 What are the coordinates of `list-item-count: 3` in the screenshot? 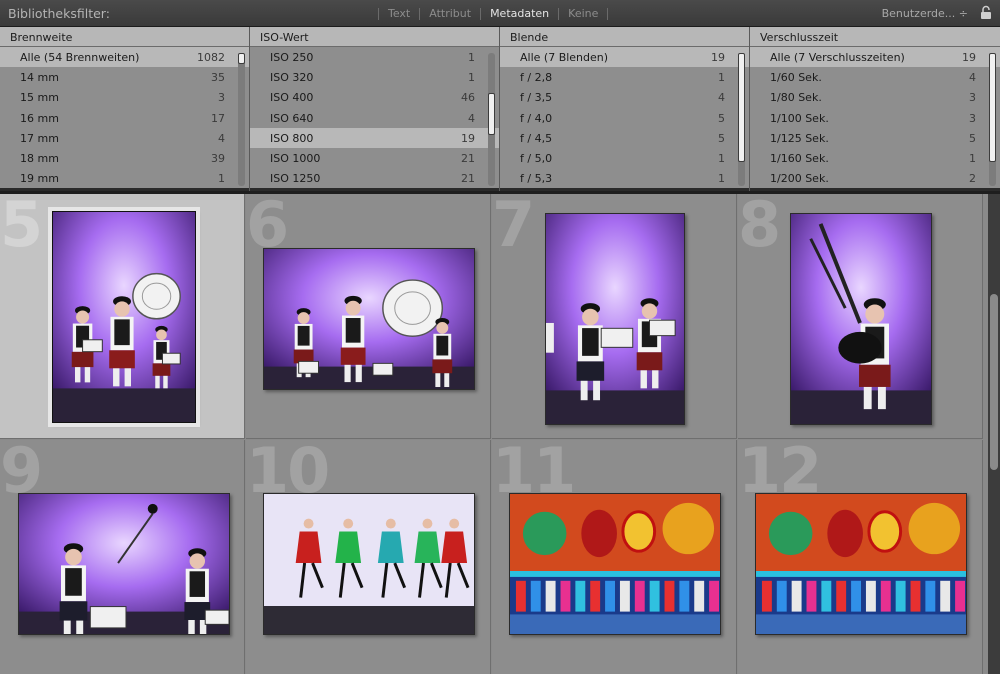 It's located at (972, 98).